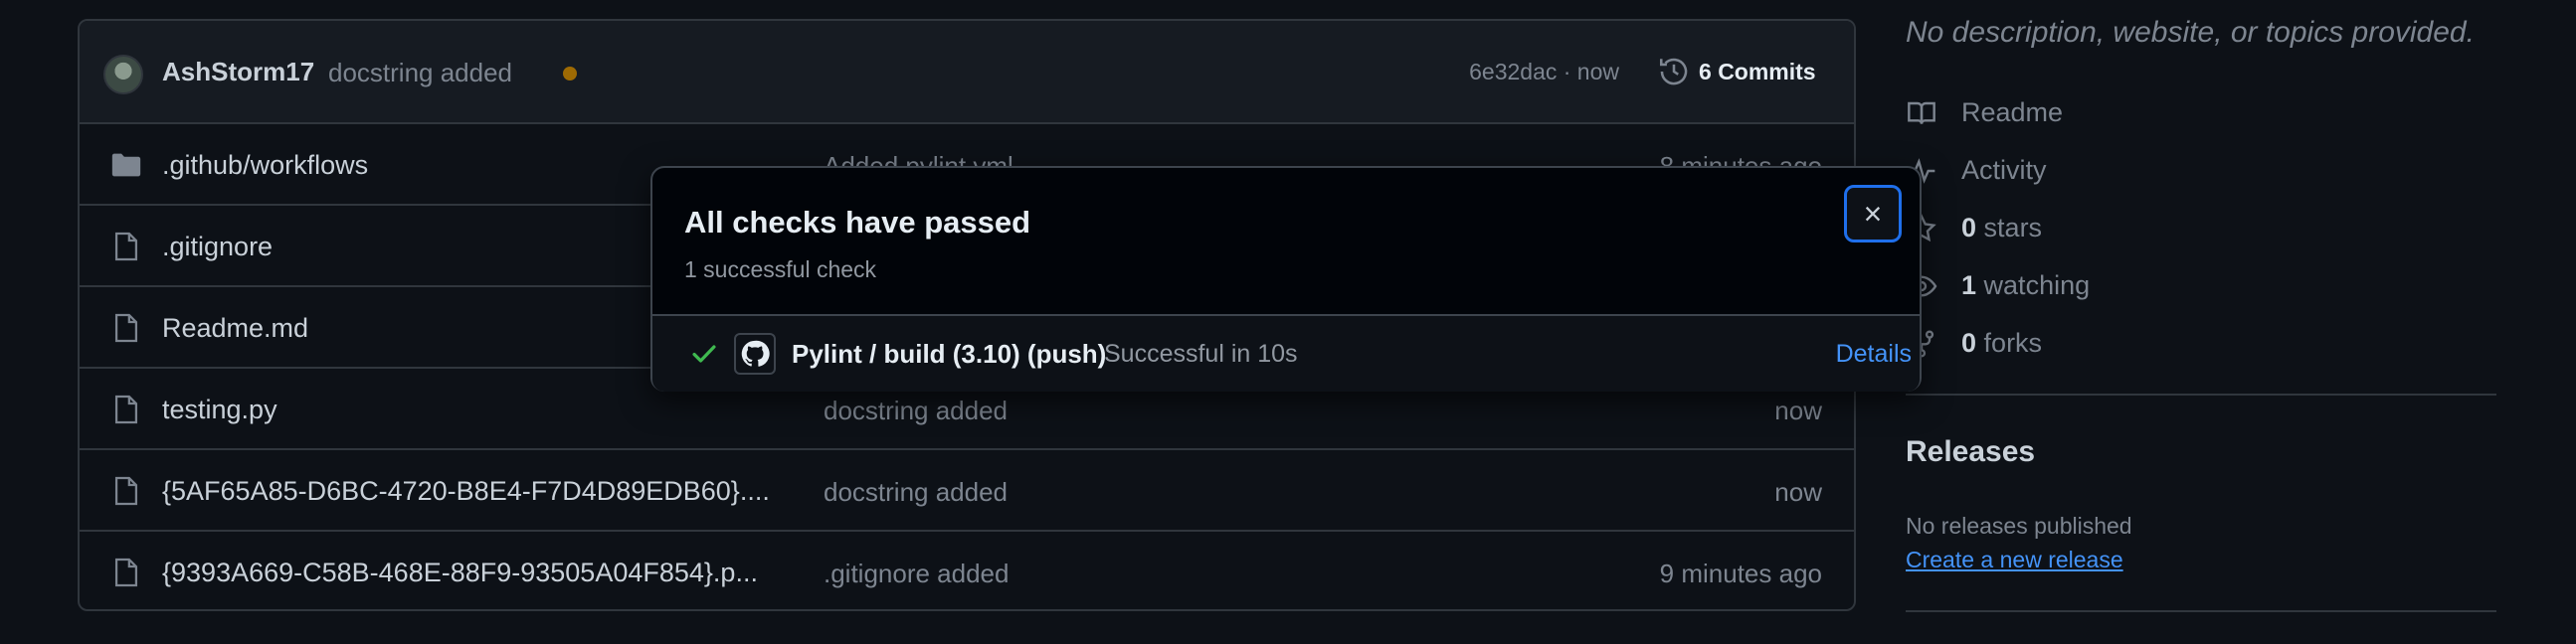 This screenshot has width=2576, height=644. What do you see at coordinates (2004, 170) in the screenshot?
I see `activity-label: Activity` at bounding box center [2004, 170].